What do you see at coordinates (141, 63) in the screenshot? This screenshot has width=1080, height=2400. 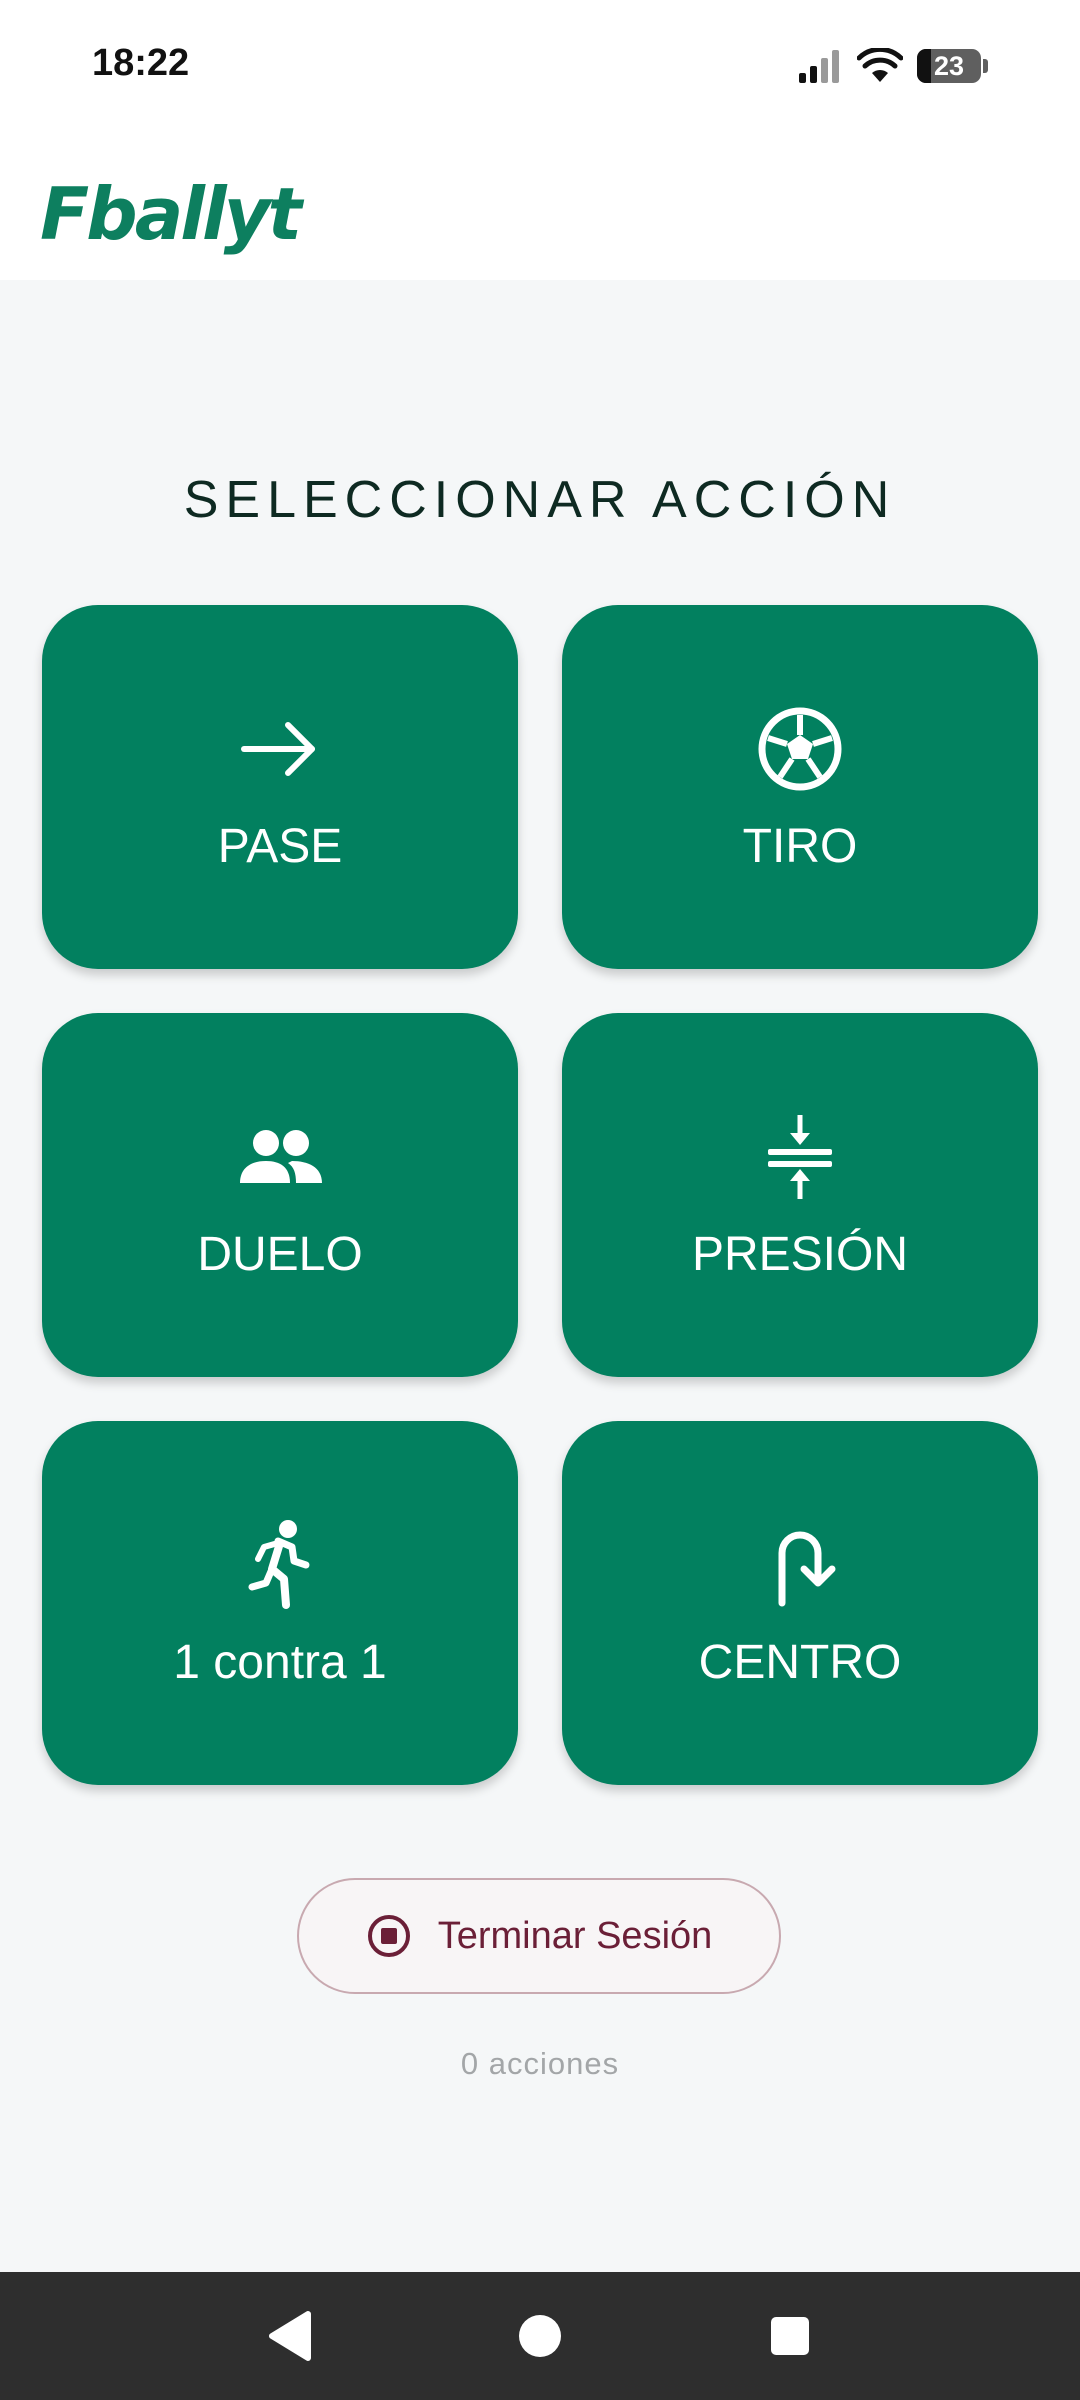 I see `status-time: 18:22` at bounding box center [141, 63].